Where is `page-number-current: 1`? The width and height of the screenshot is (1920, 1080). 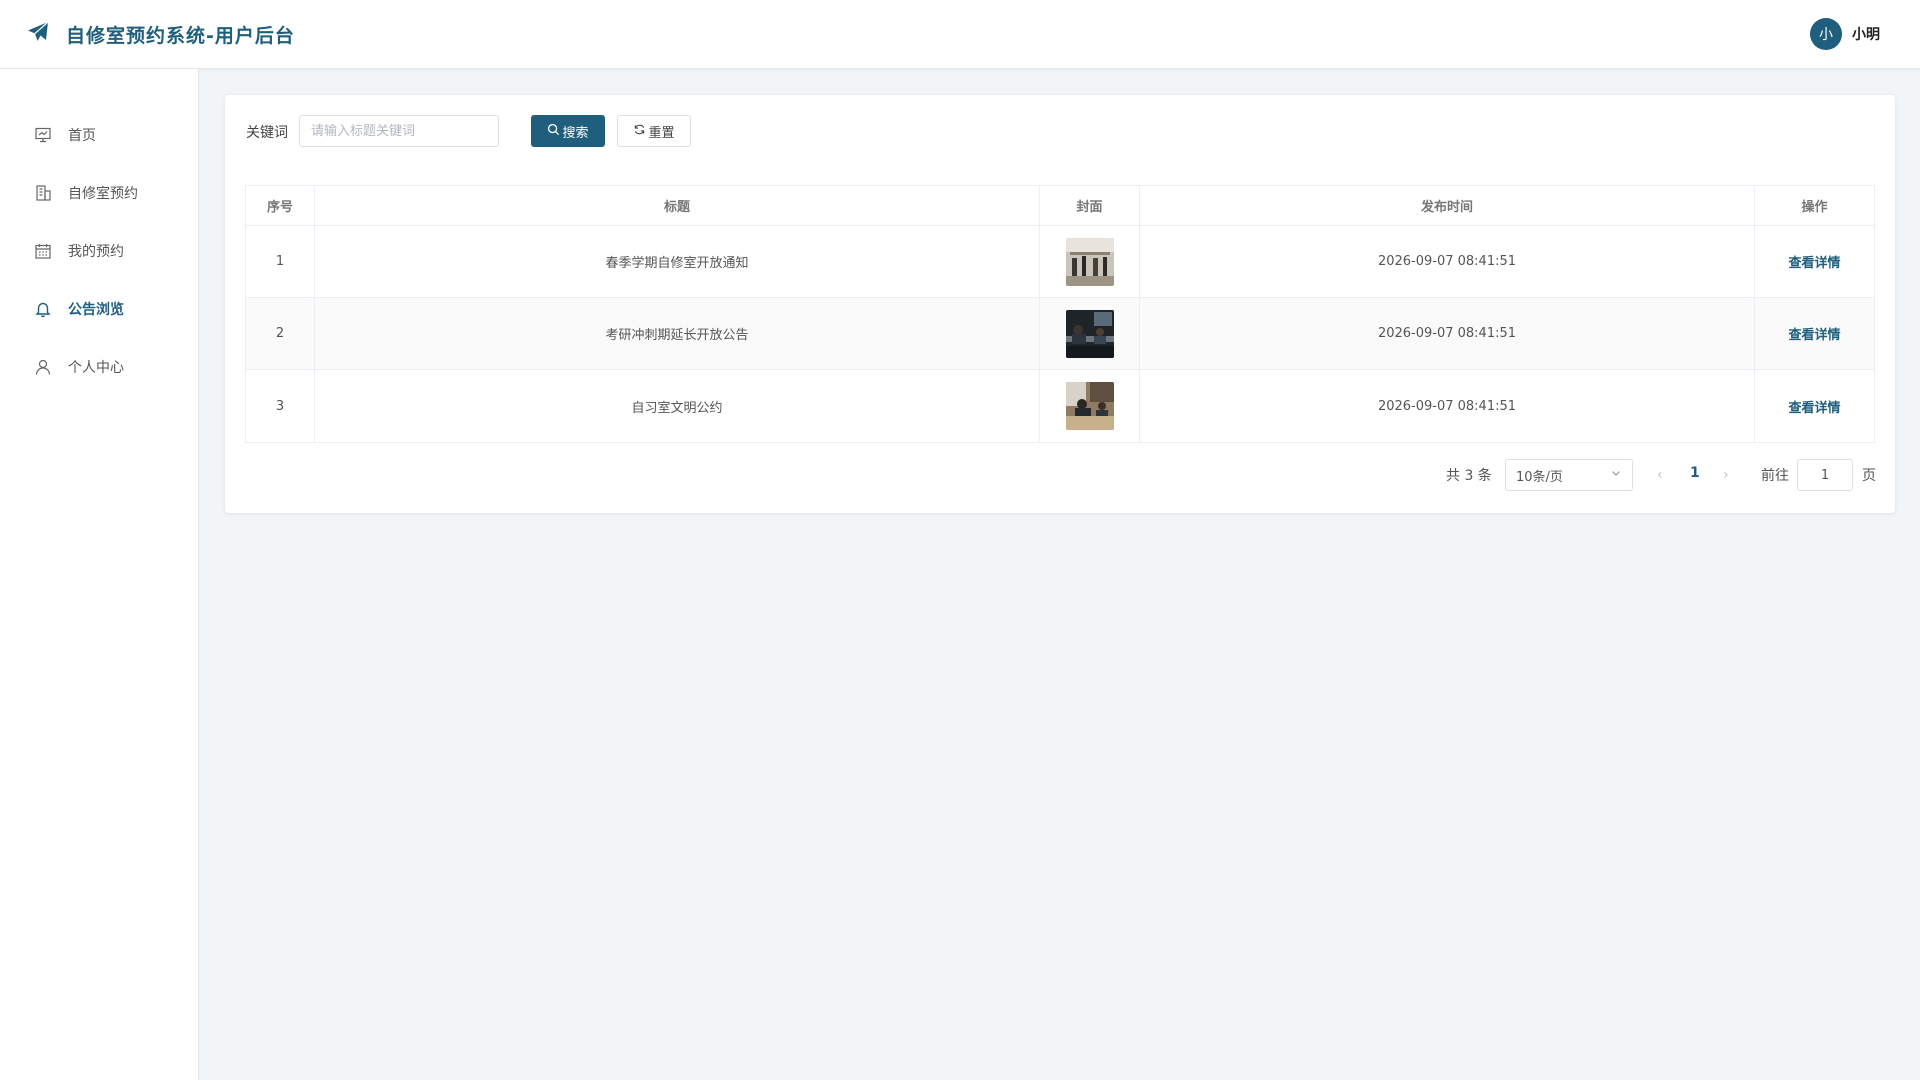
page-number-current: 1 is located at coordinates (1695, 473).